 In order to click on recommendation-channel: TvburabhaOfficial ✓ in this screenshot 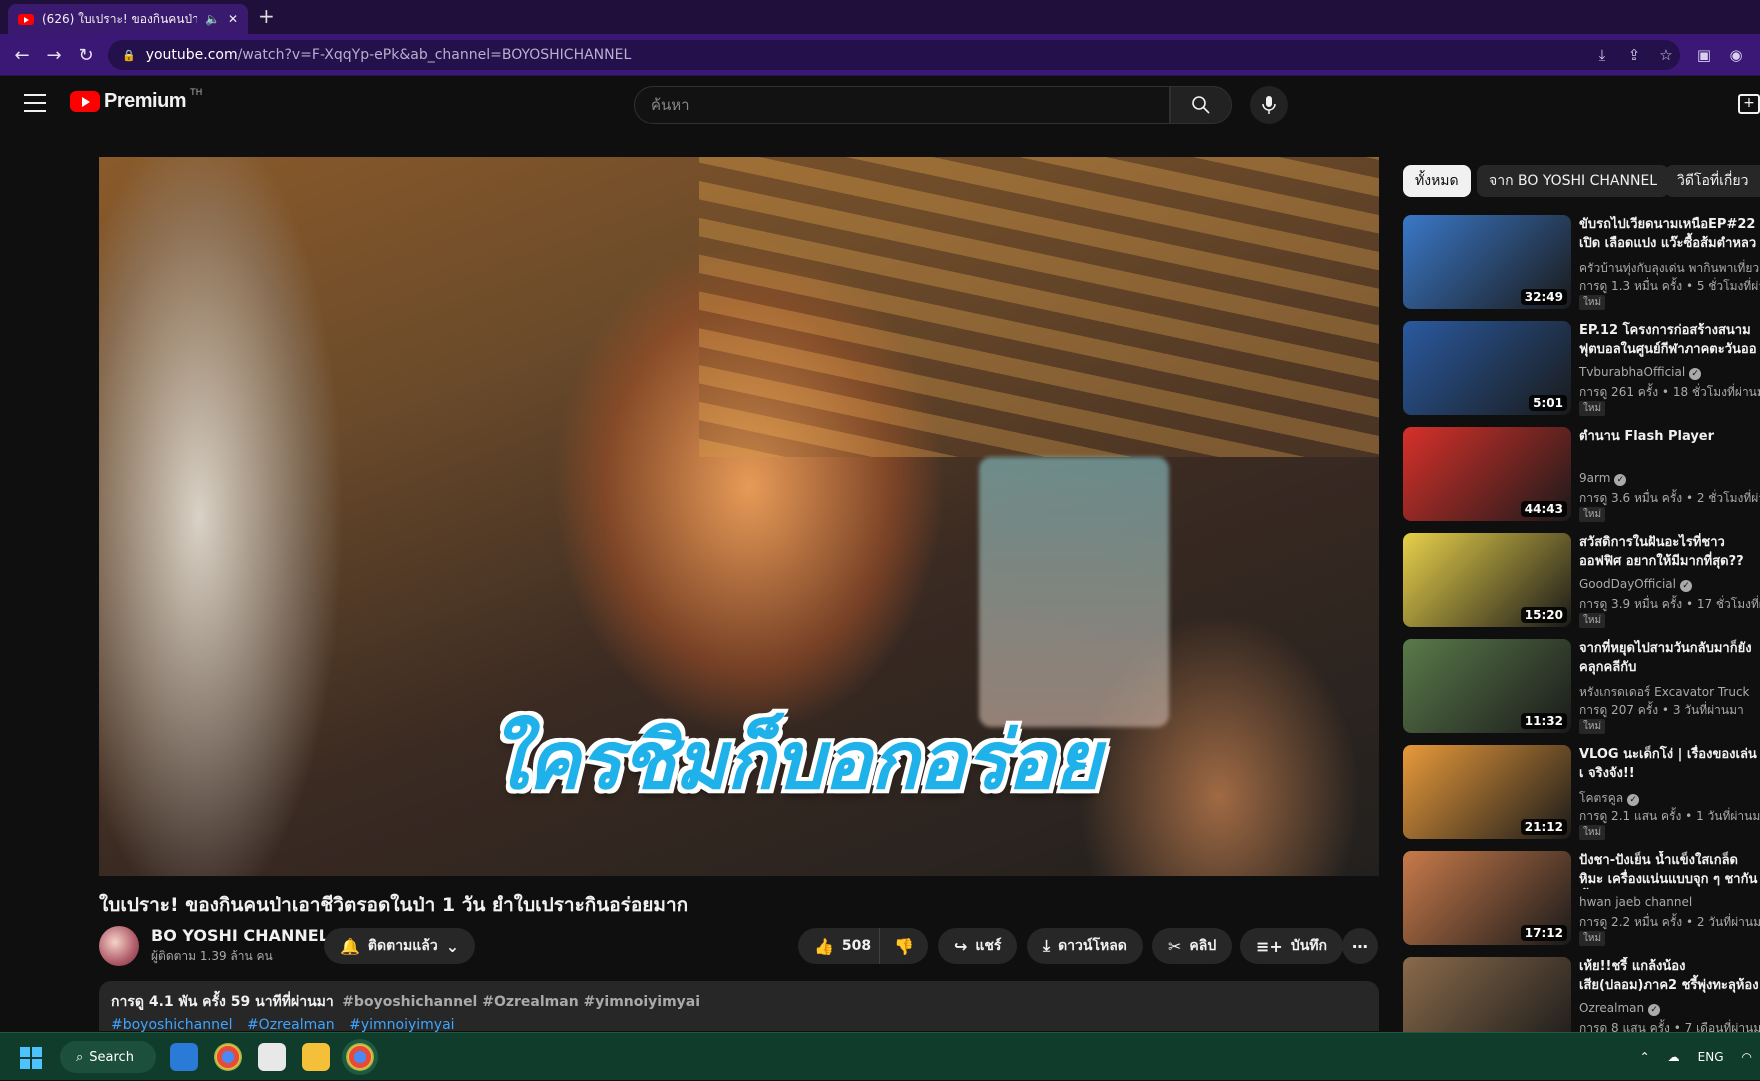, I will do `click(1640, 372)`.